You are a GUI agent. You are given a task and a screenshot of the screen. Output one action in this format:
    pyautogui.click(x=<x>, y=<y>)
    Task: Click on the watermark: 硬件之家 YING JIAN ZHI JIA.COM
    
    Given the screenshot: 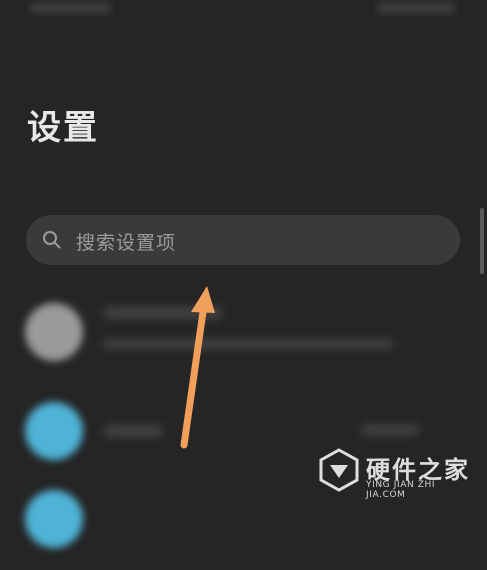 What is the action you would take?
    pyautogui.click(x=398, y=473)
    